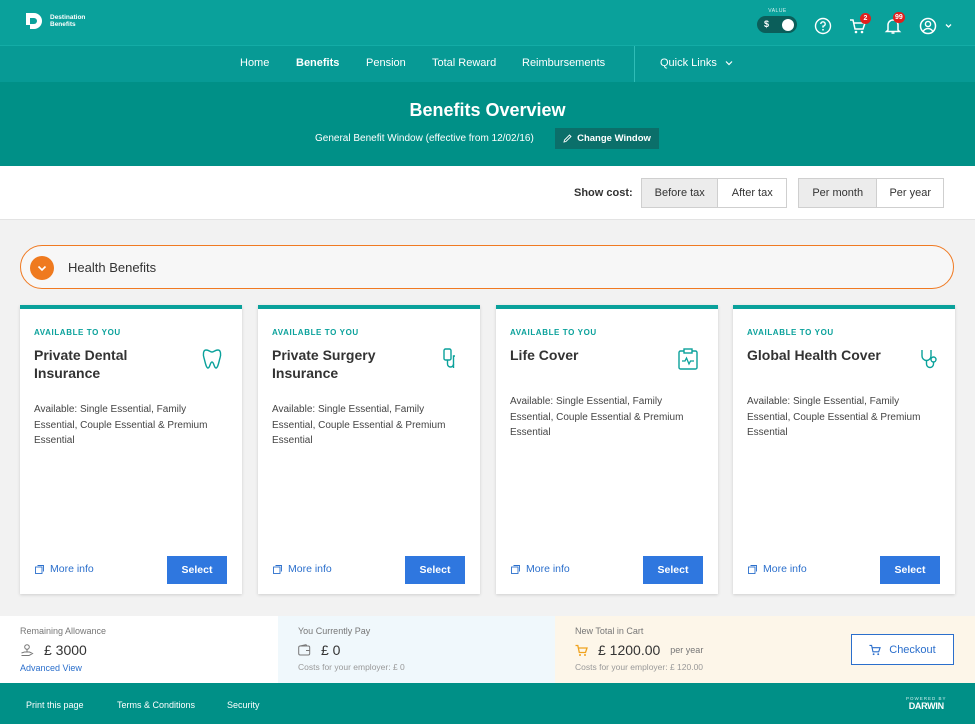 Image resolution: width=975 pixels, height=724 pixels. What do you see at coordinates (81, 364) in the screenshot?
I see `card-title: Private Dental Insurance` at bounding box center [81, 364].